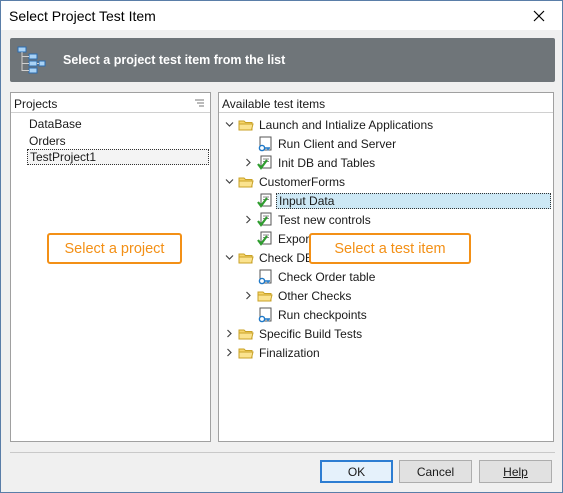 The image size is (563, 493). I want to click on projects-header: Projects, so click(110, 103).